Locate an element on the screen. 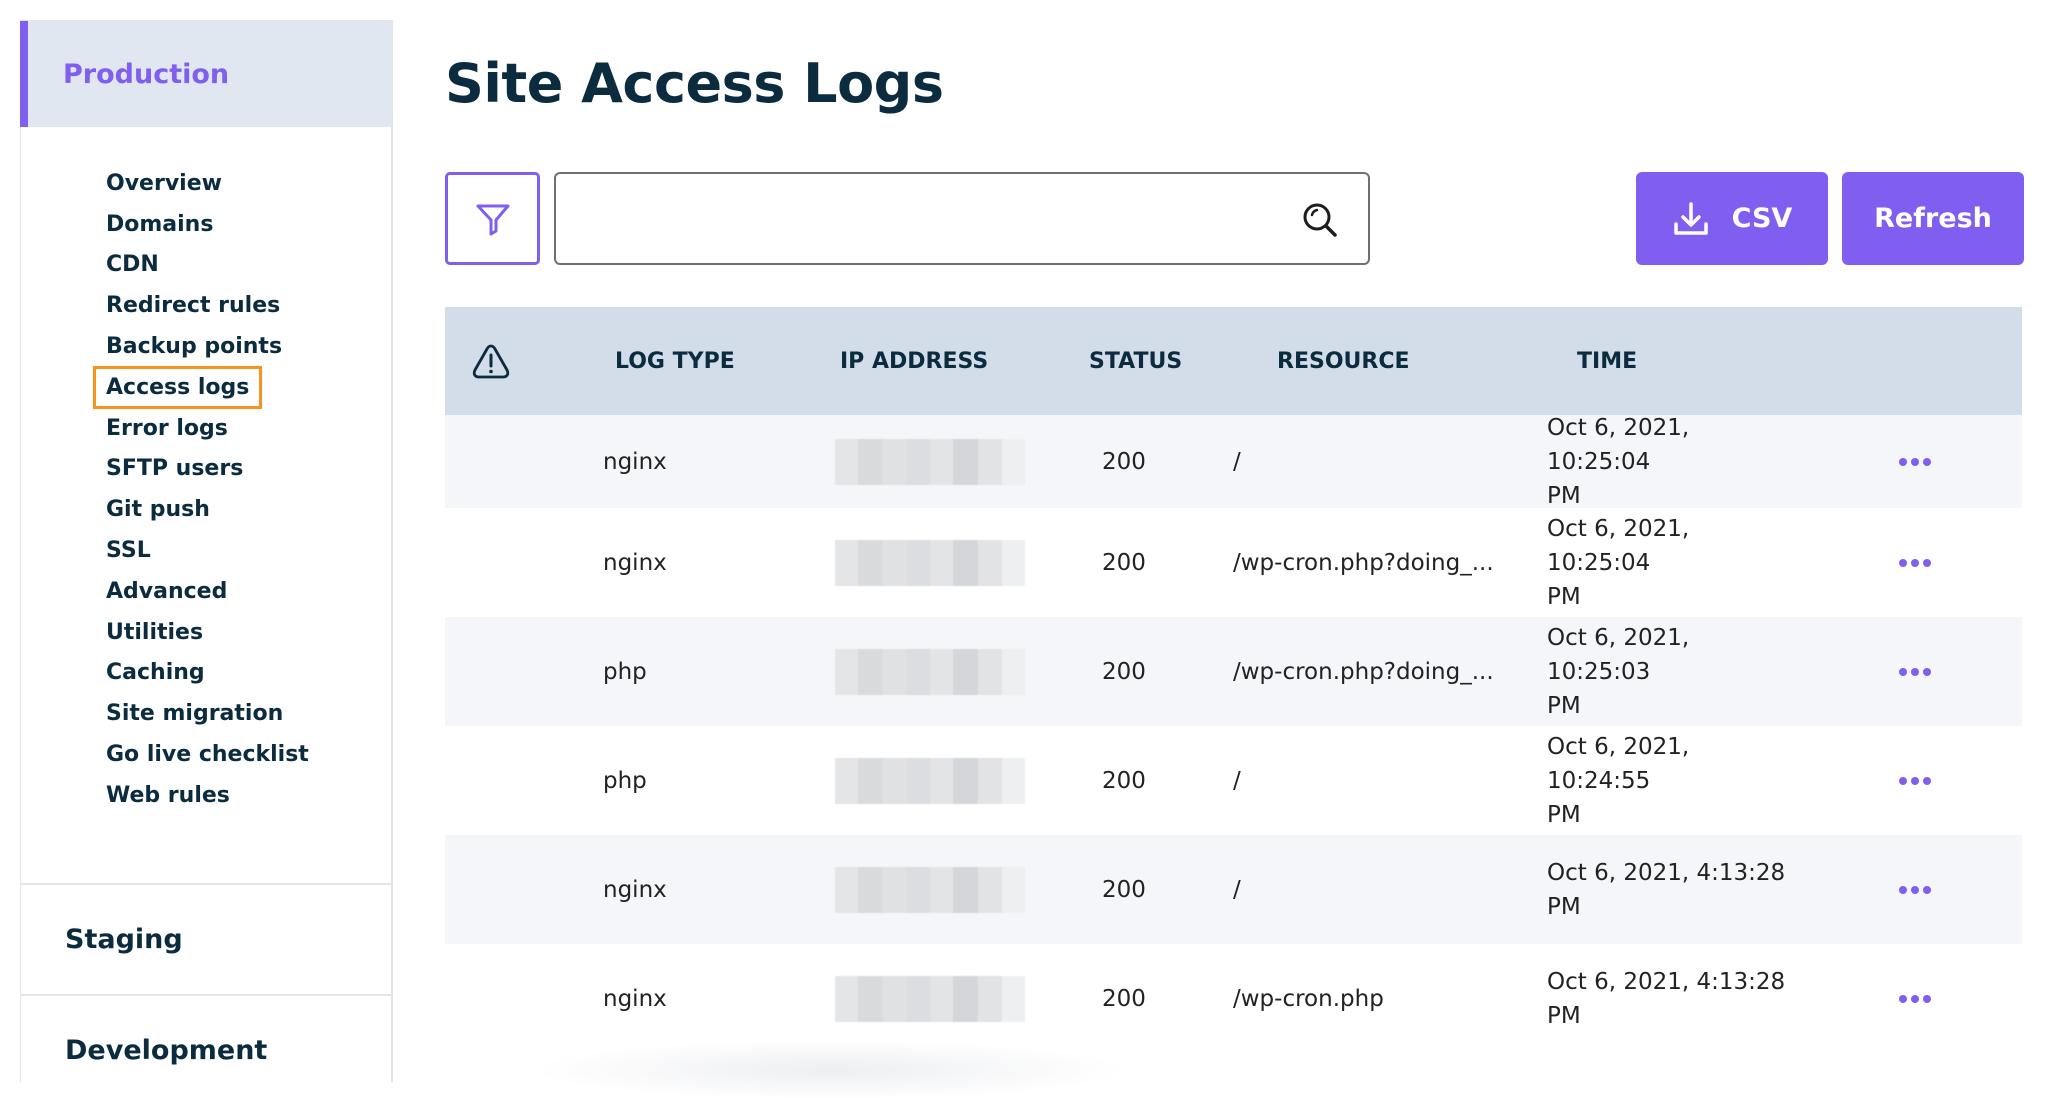  sidebar-item-cdn: CDN is located at coordinates (206, 265).